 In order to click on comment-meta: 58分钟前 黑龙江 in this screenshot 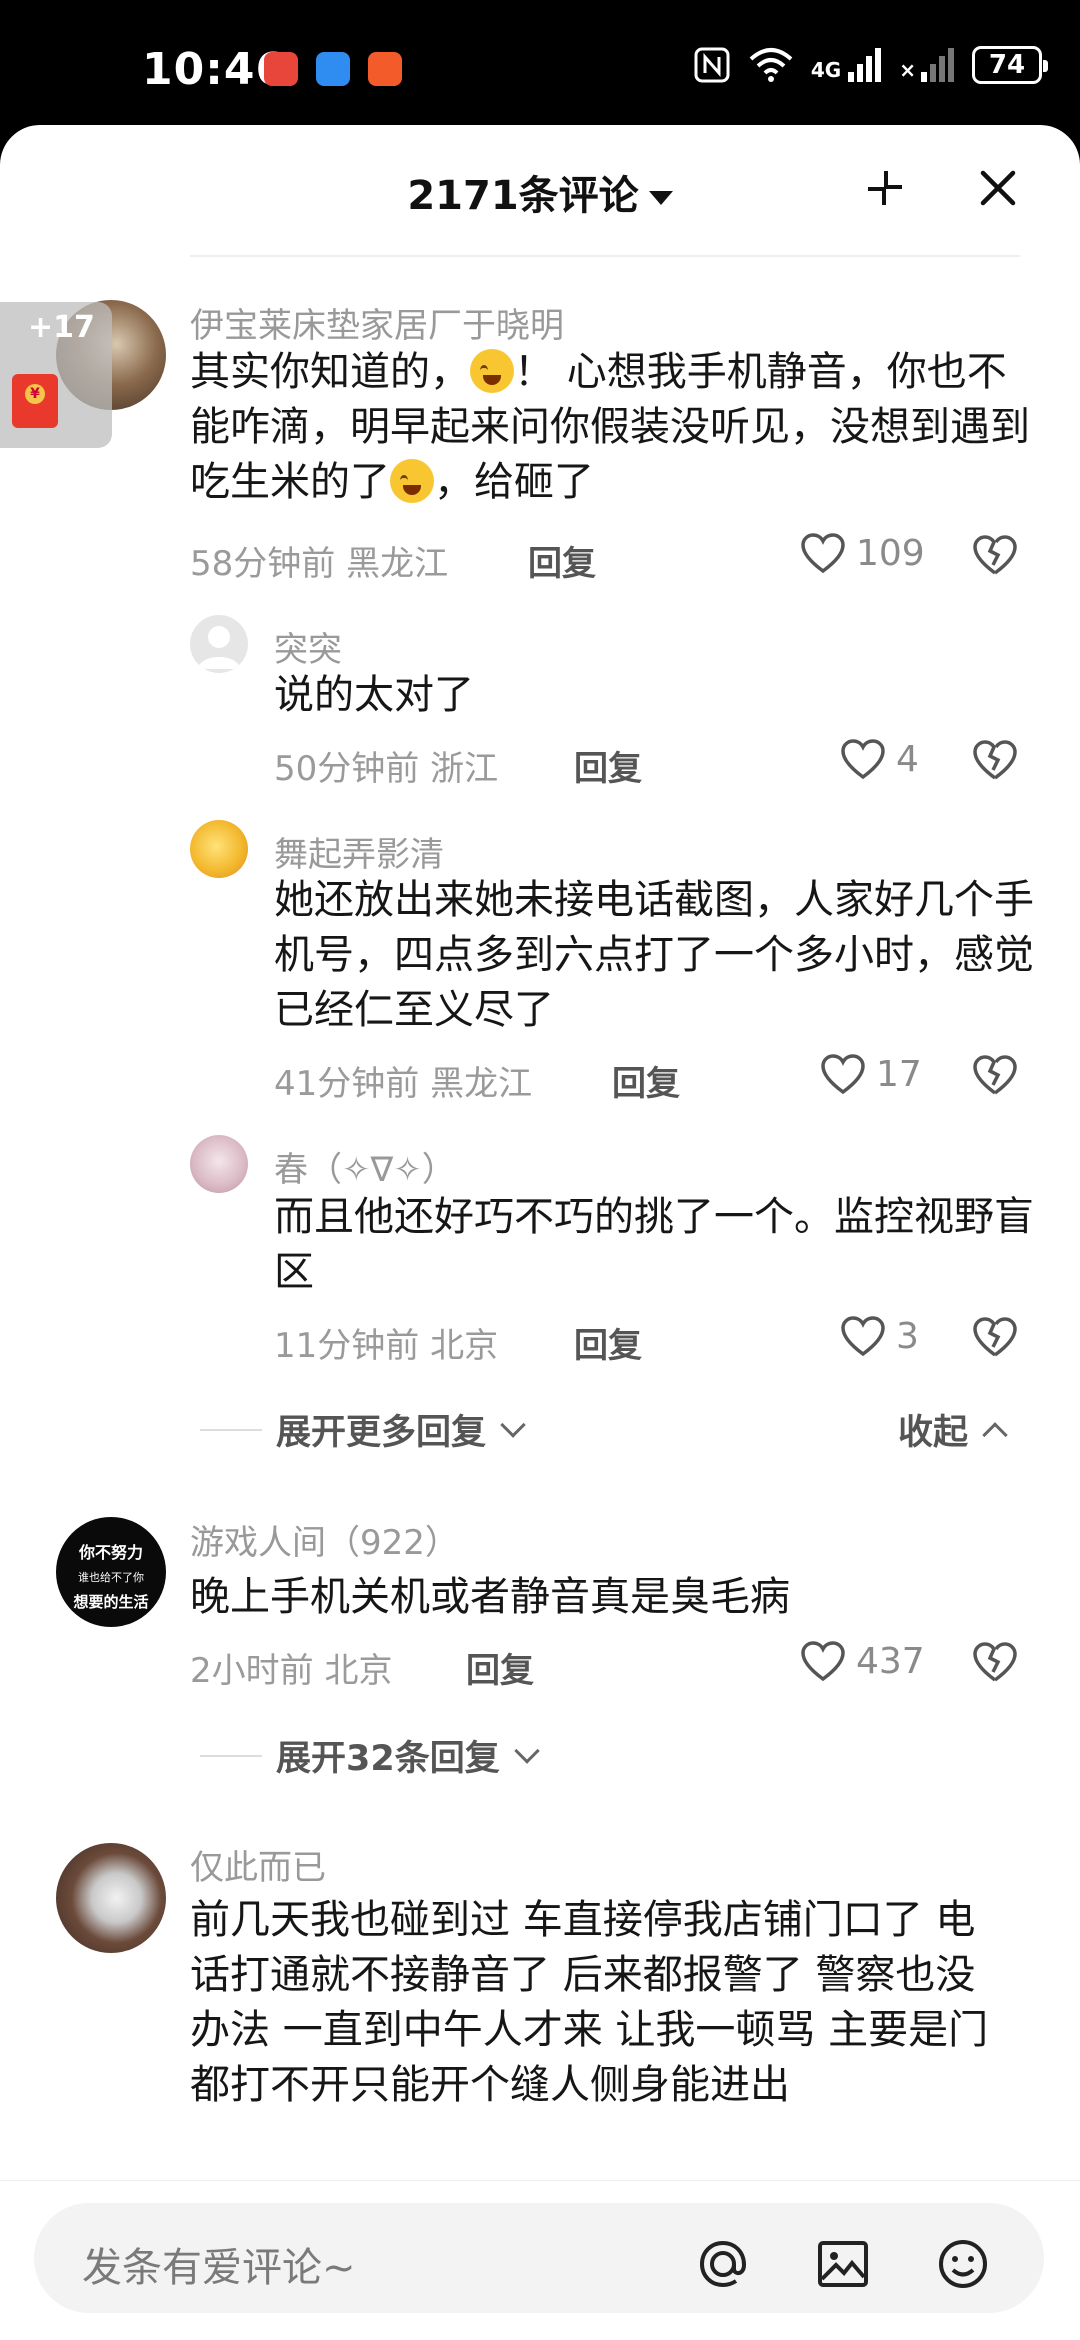, I will do `click(319, 560)`.